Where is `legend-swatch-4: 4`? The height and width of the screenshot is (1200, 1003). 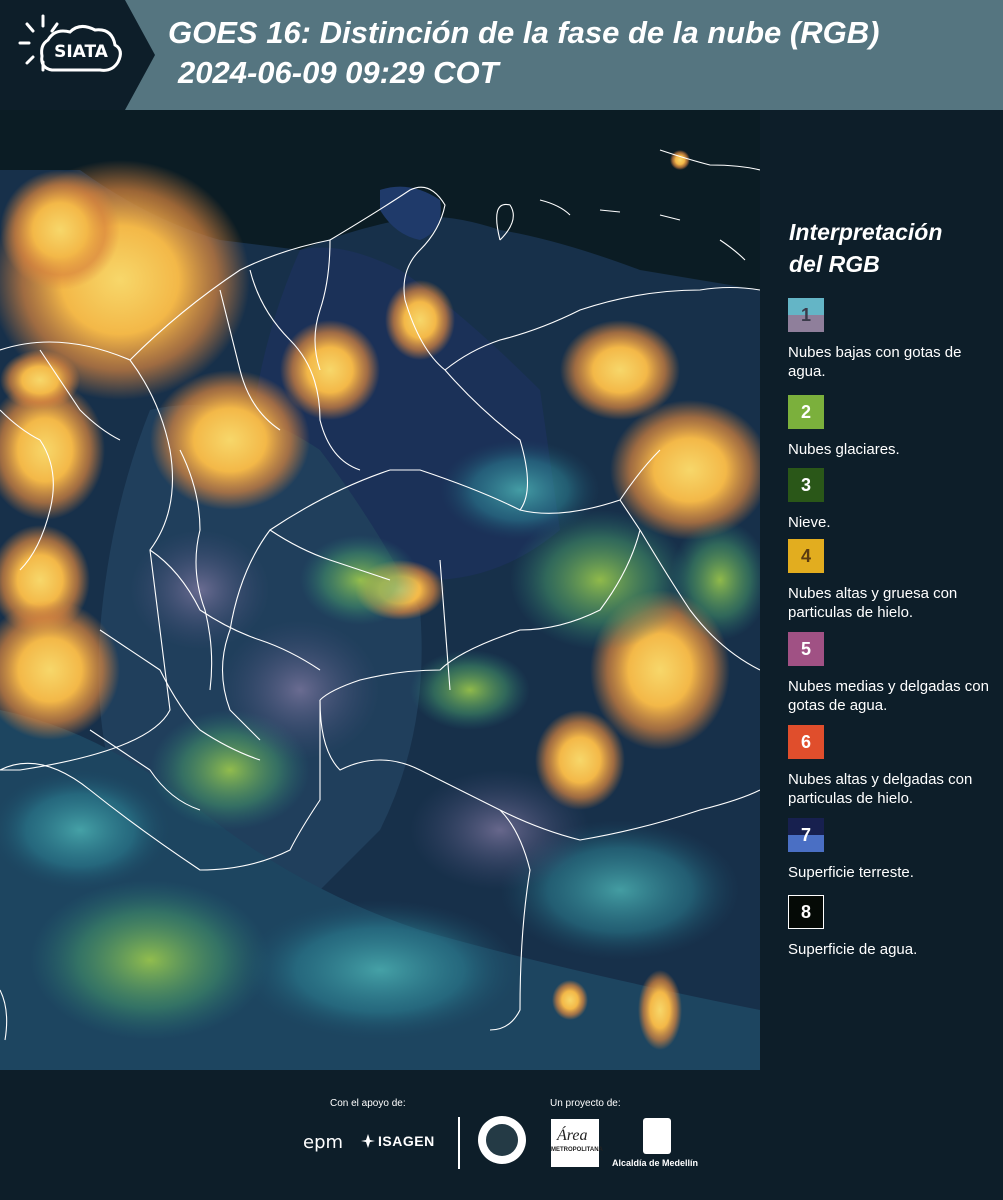 legend-swatch-4: 4 is located at coordinates (806, 556).